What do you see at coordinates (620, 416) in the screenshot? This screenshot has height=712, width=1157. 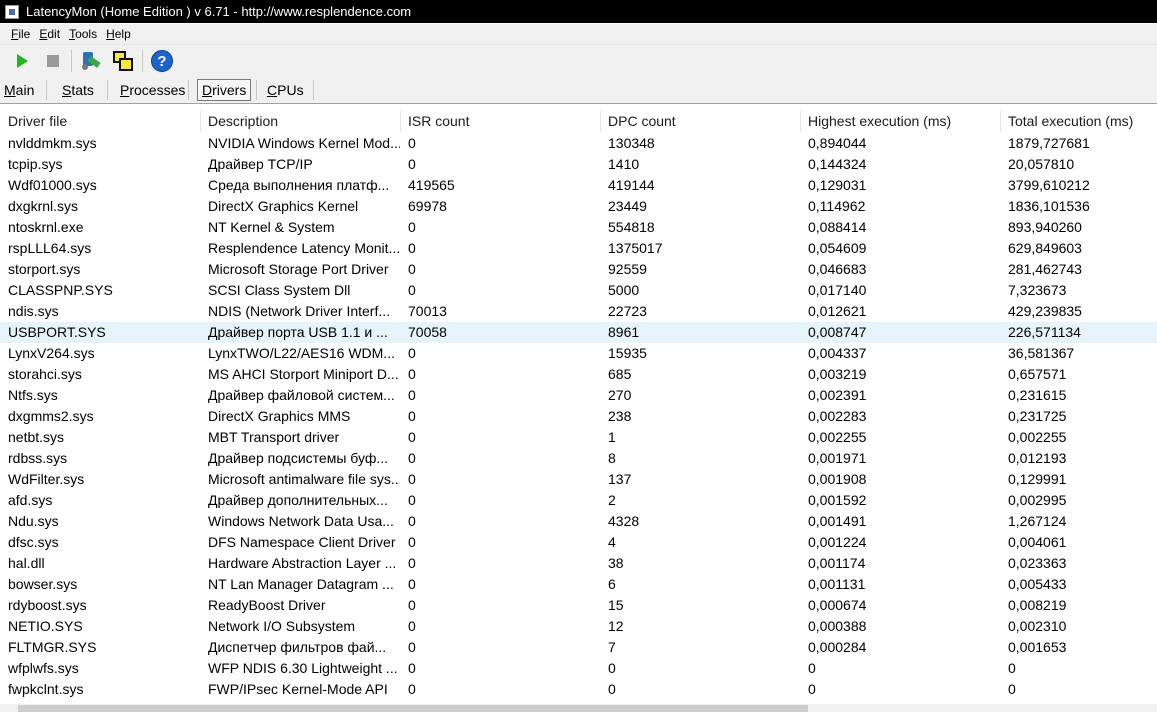 I see `dpc-count-cell: 238` at bounding box center [620, 416].